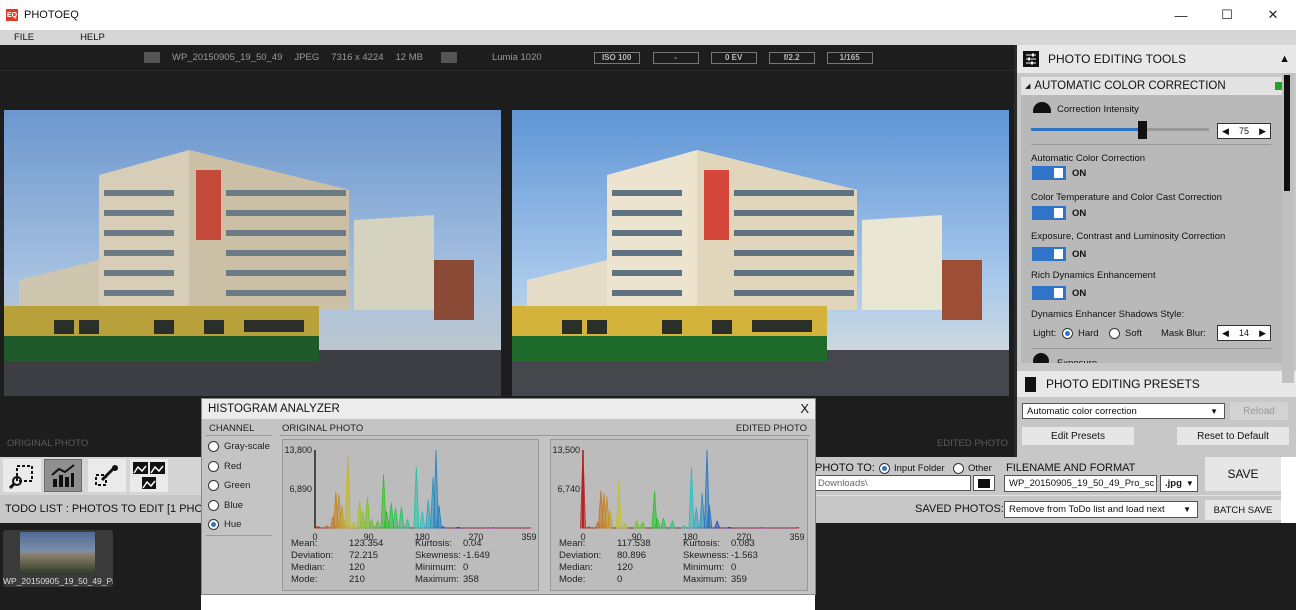 Image resolution: width=1296 pixels, height=610 pixels. I want to click on maximize-button: ☐, so click(1227, 15).